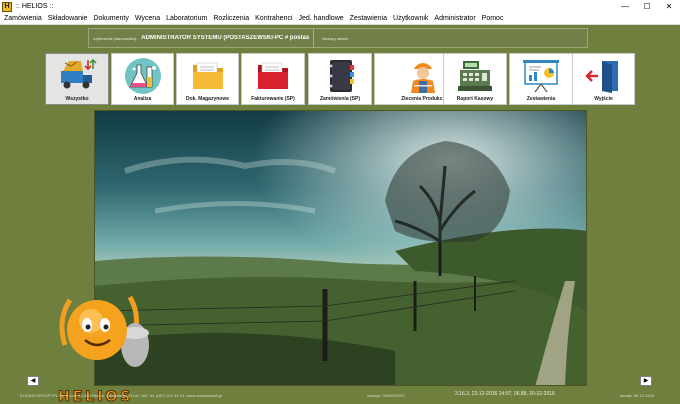  Describe the element at coordinates (110, 18) in the screenshot. I see `menu-dokumenty: Dokumenty` at that location.